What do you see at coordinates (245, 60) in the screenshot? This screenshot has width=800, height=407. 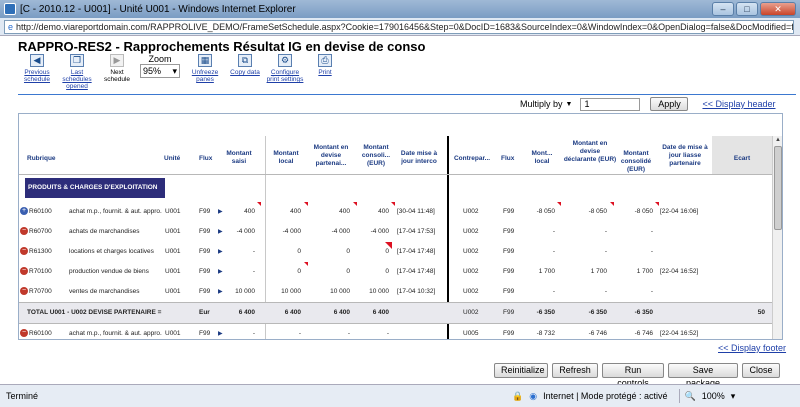 I see `copy-icon: ⧉` at bounding box center [245, 60].